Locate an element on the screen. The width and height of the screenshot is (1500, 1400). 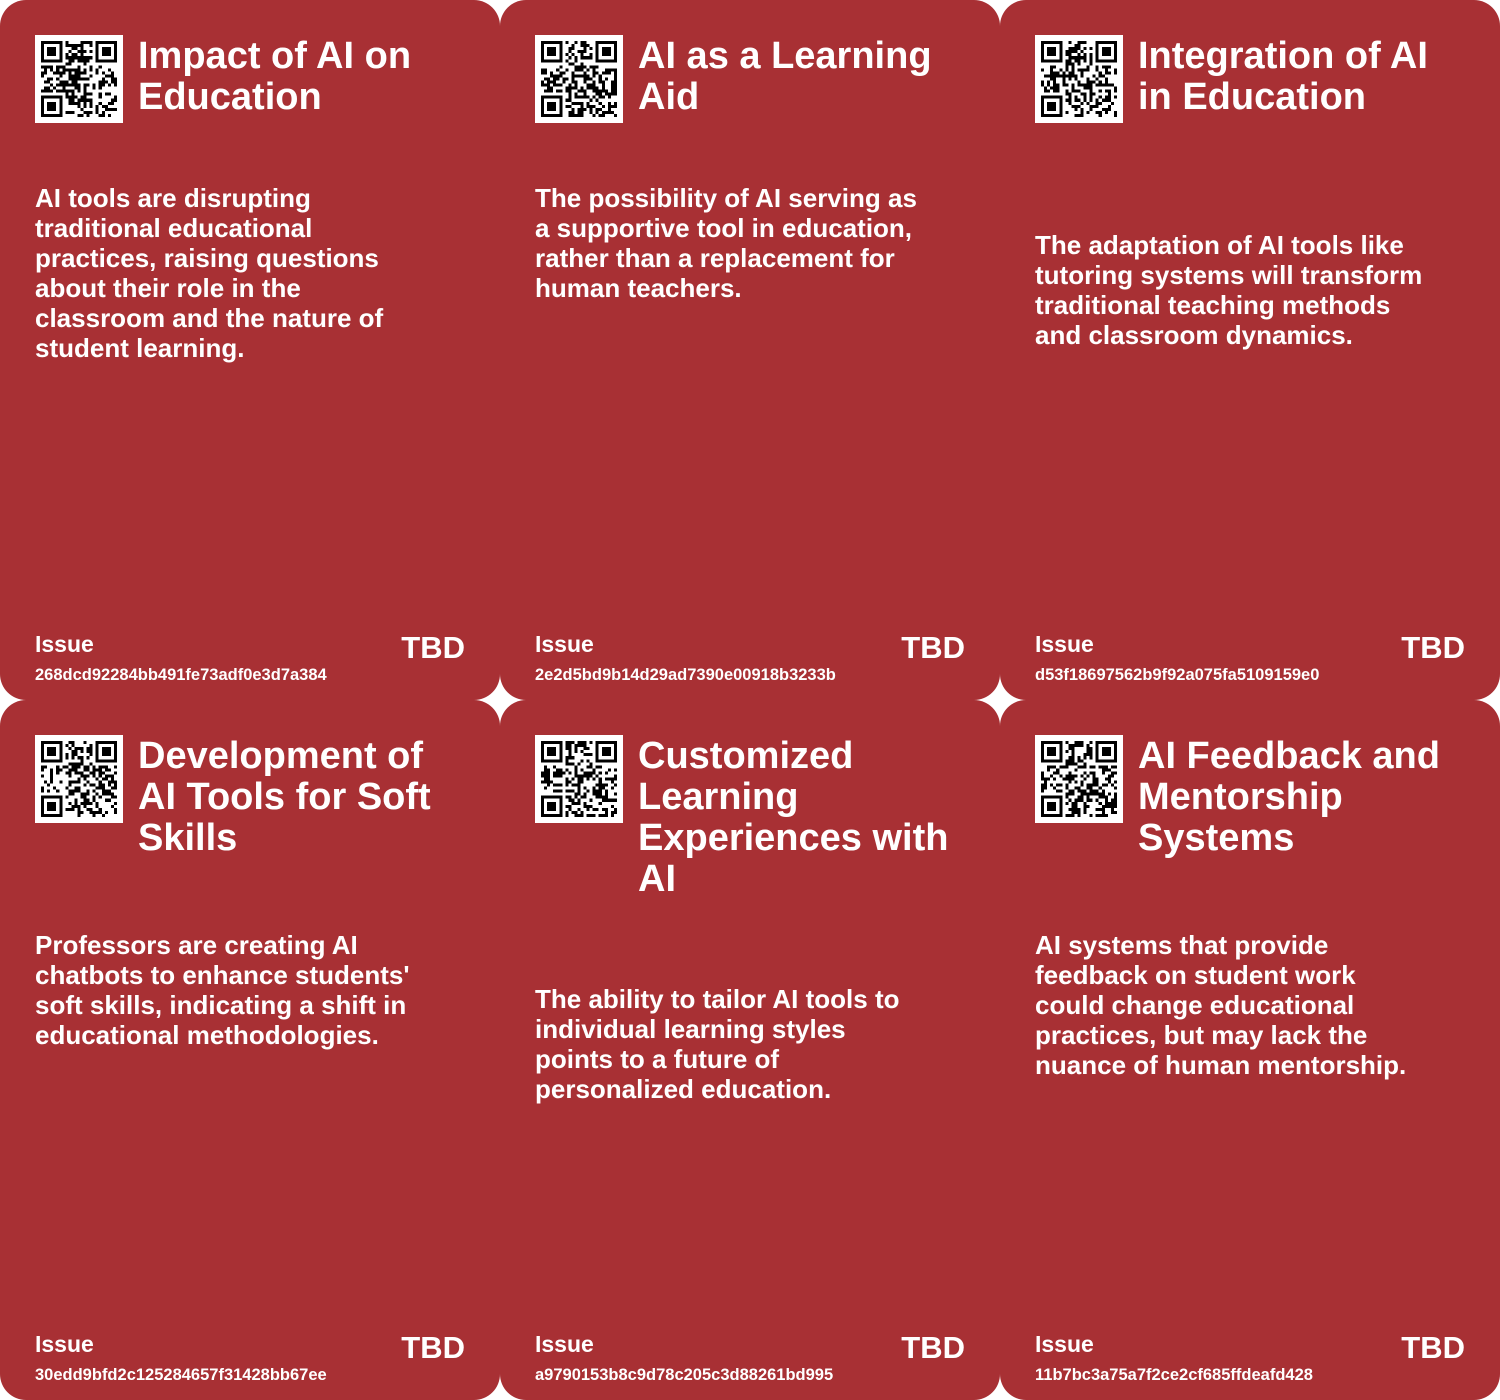
card-title: Development of AI Tools for Soft Skills is located at coordinates (284, 797).